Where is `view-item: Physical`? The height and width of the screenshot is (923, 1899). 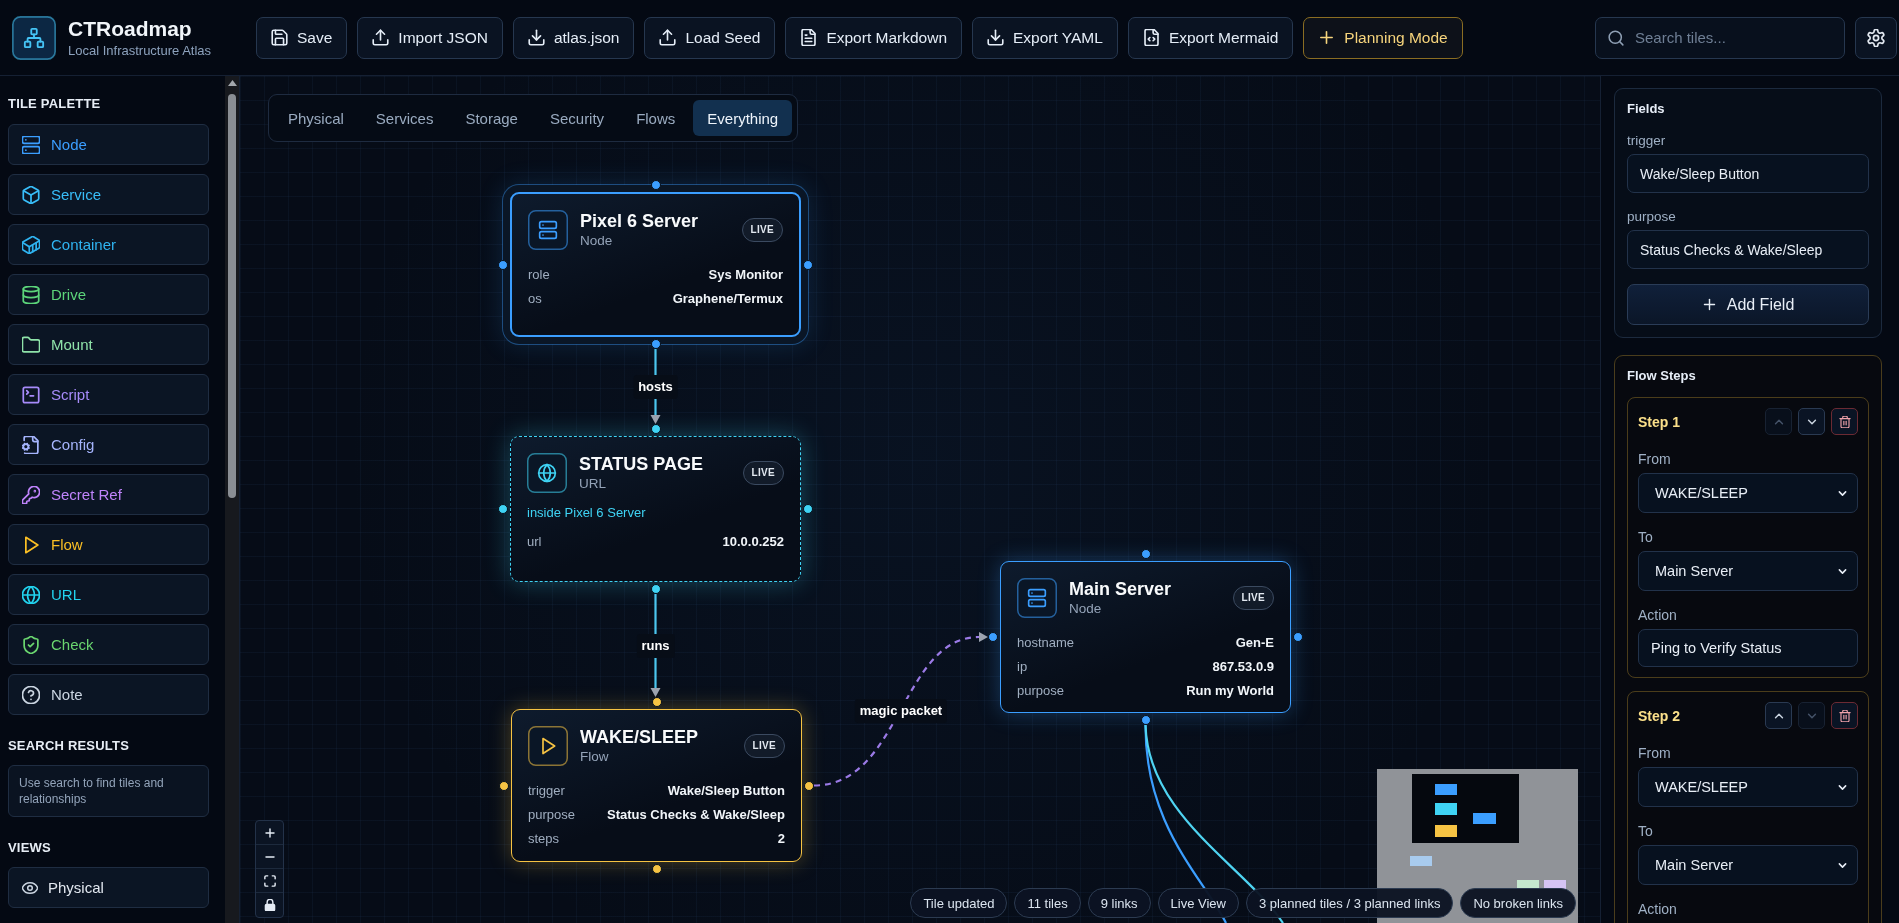
view-item: Physical is located at coordinates (108, 887).